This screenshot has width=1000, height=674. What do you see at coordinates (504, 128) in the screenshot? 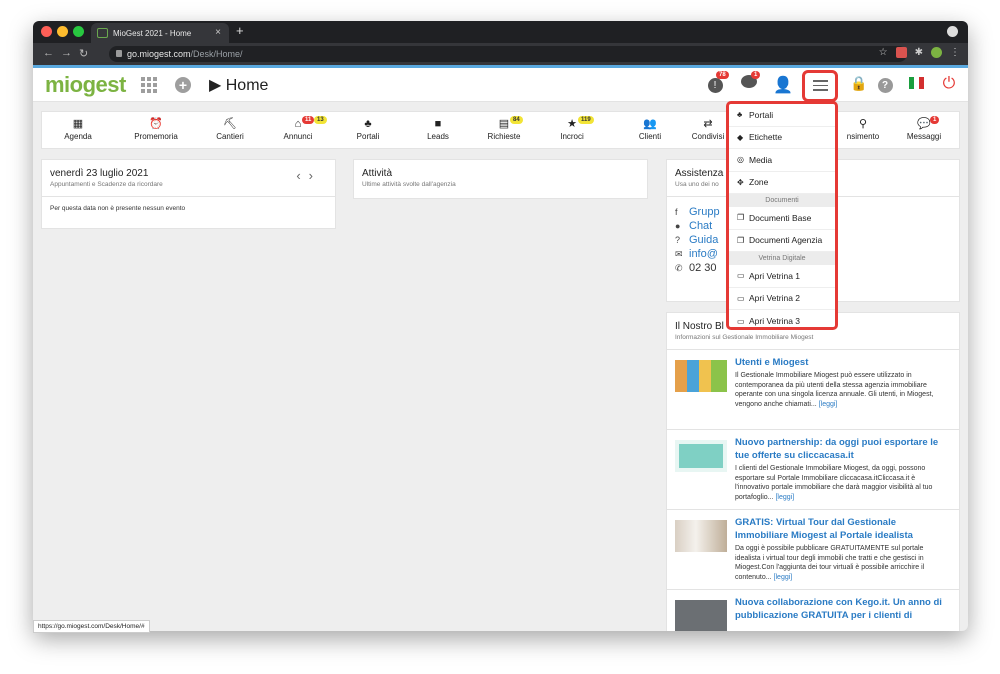
I see `toolbar-item-richieste: ▤ Richieste 84` at bounding box center [504, 128].